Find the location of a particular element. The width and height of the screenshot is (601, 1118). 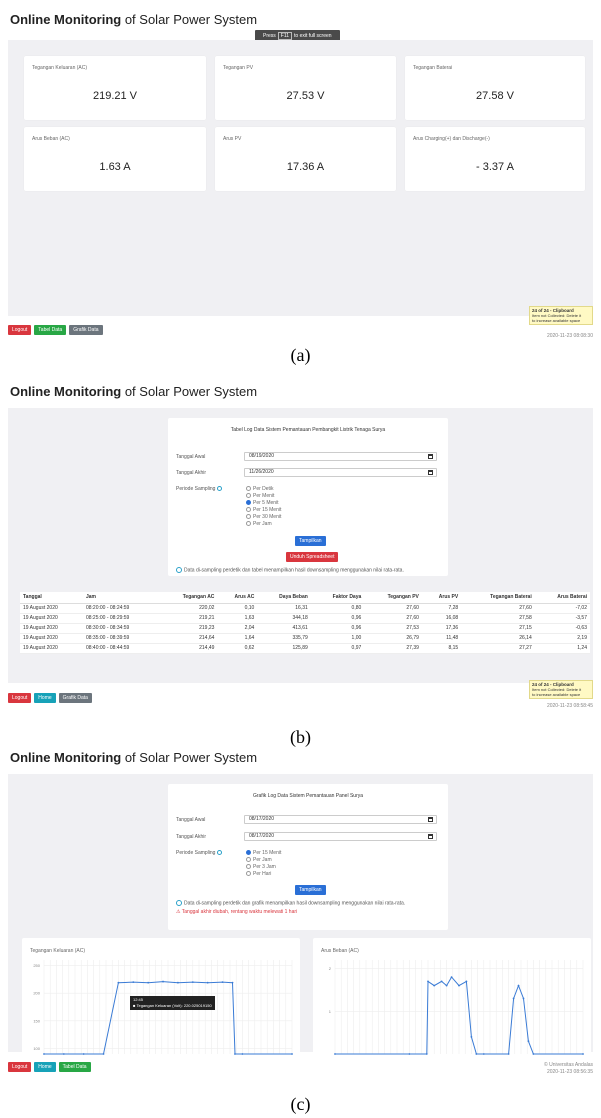

table-cell: 08:35:00 - 08:39:59 is located at coordinates (121, 638).